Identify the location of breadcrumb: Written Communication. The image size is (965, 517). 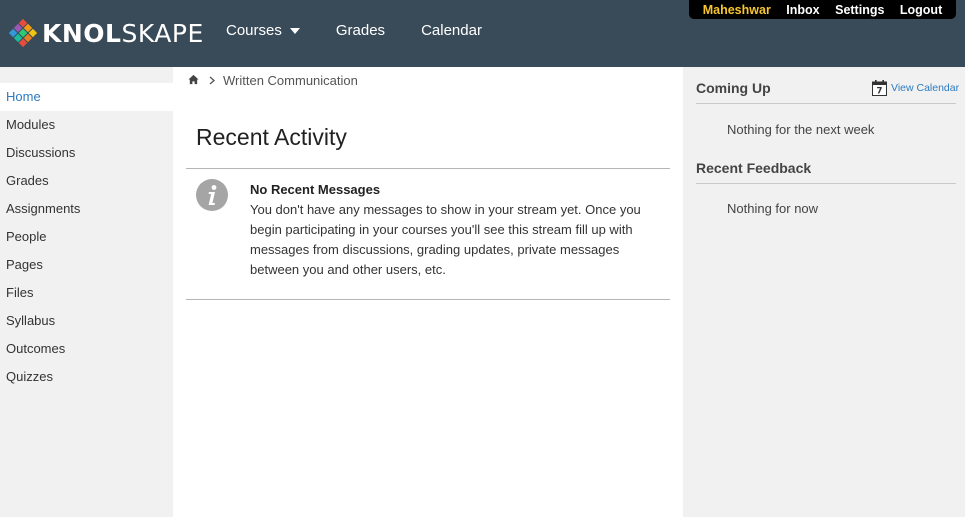
(273, 80).